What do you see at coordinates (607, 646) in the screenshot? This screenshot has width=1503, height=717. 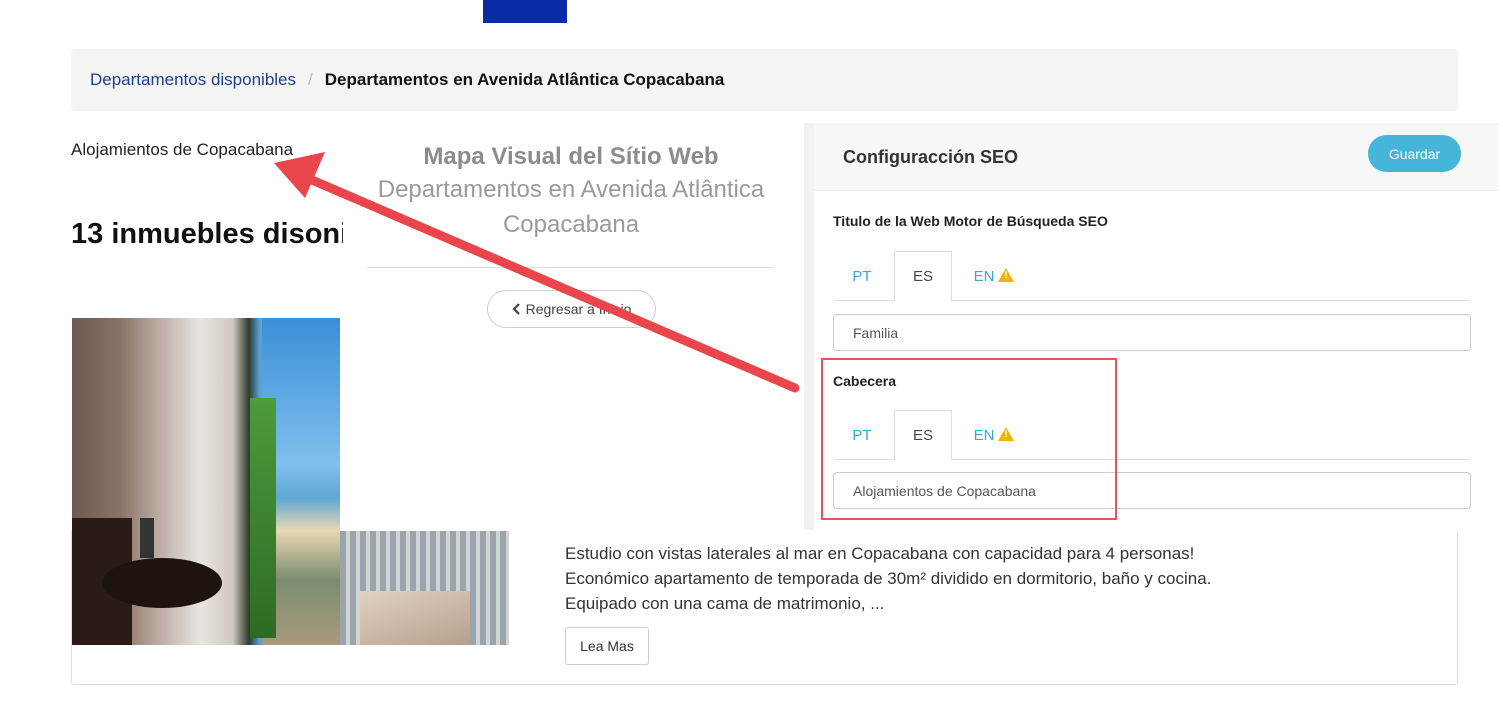 I see `read-more-button: Lea Mas` at bounding box center [607, 646].